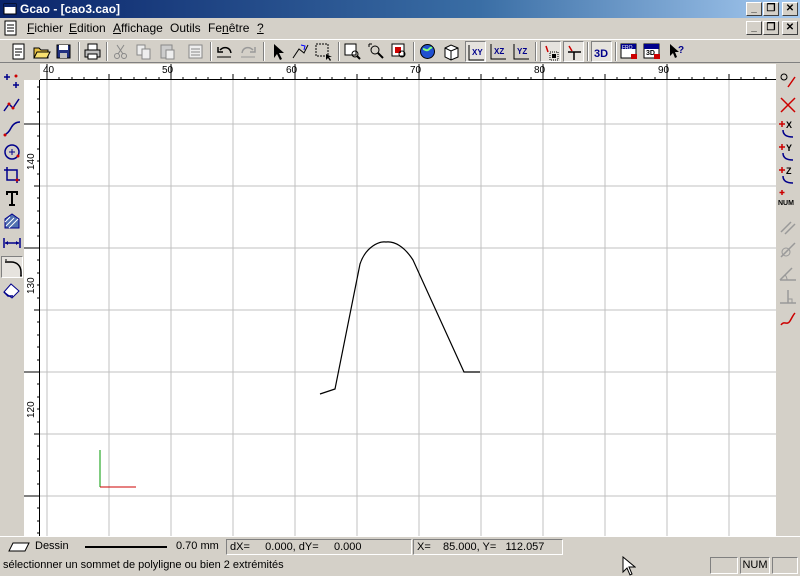 The height and width of the screenshot is (576, 800). I want to click on select-arrow-button, so click(277, 51).